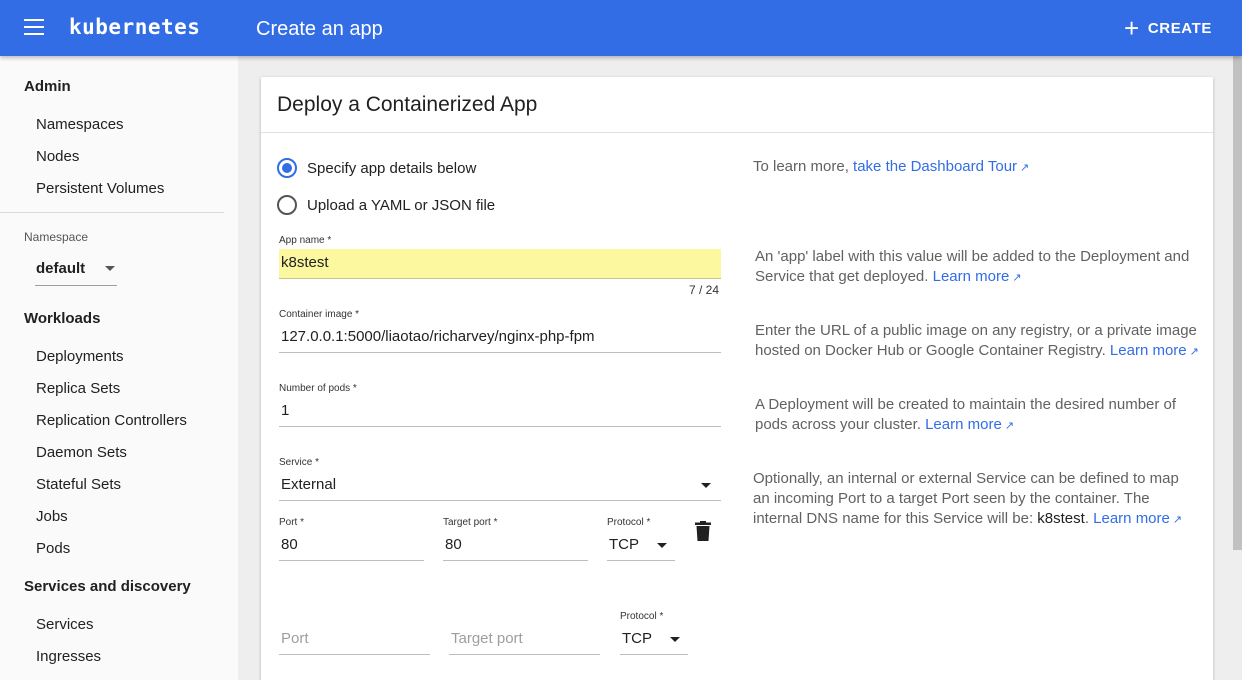 This screenshot has width=1242, height=680. I want to click on service-label: Service *, so click(299, 462).